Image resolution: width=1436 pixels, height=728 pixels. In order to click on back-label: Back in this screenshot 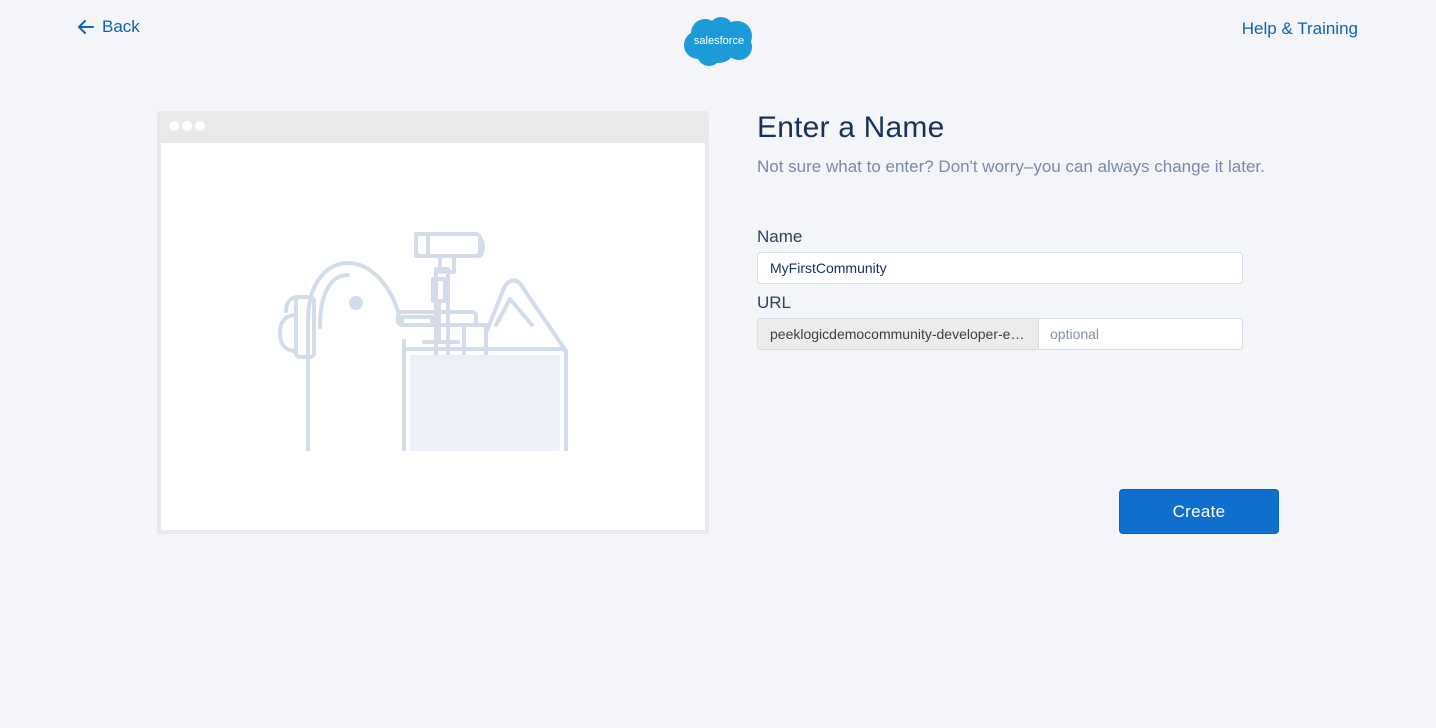, I will do `click(121, 26)`.